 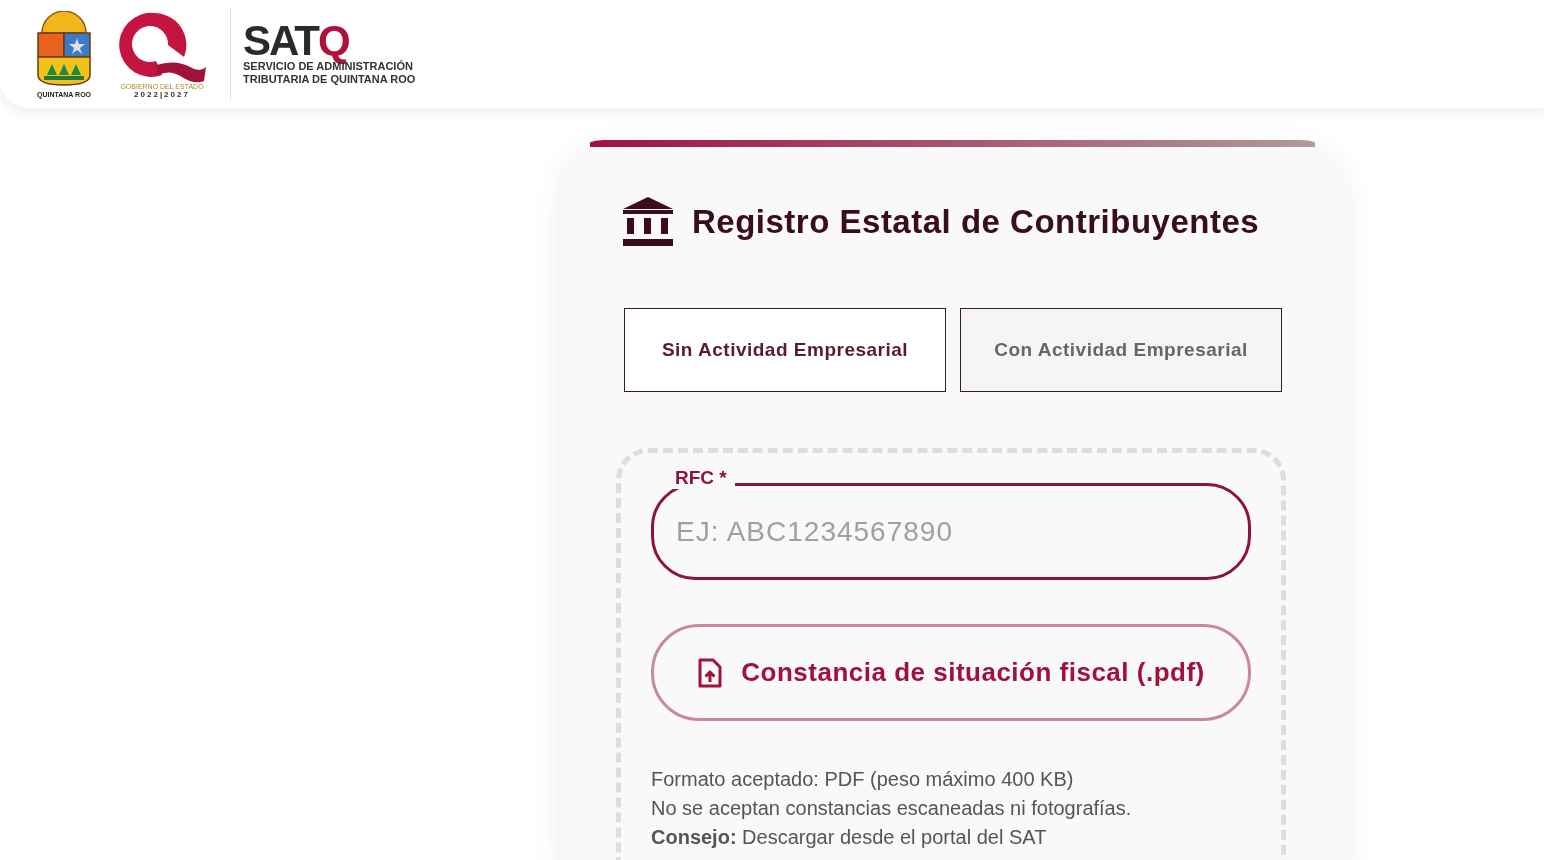 What do you see at coordinates (785, 350) in the screenshot?
I see `tab: Sin Actividad Empresarial` at bounding box center [785, 350].